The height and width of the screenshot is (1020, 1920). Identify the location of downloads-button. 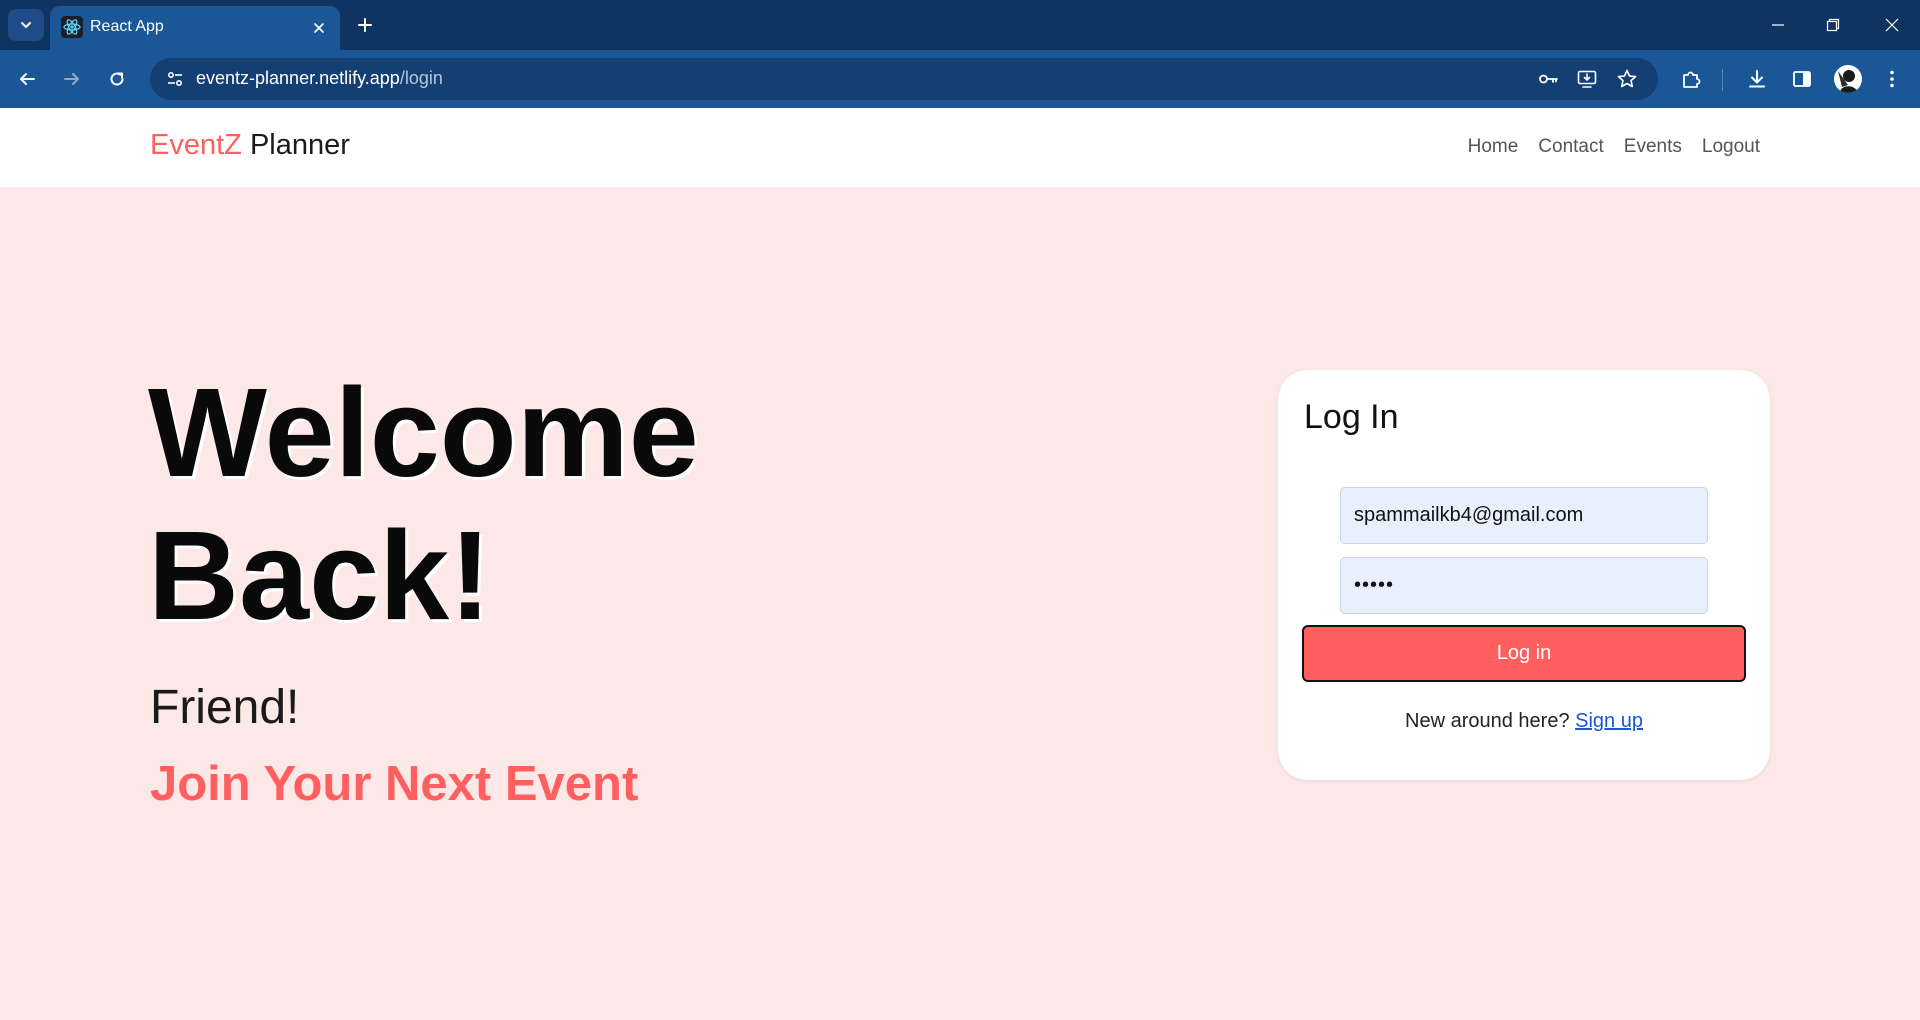
(1757, 79).